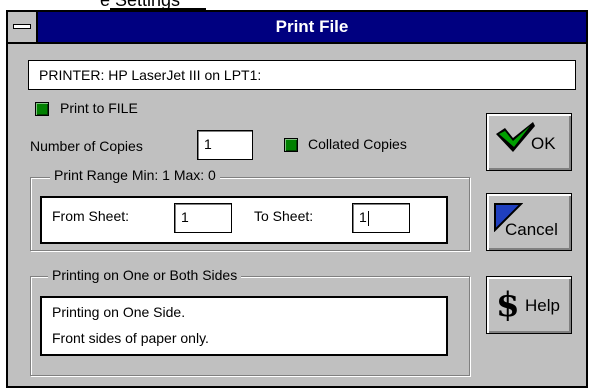 Image resolution: width=594 pixels, height=390 pixels. What do you see at coordinates (543, 143) in the screenshot?
I see `ok-label: OK` at bounding box center [543, 143].